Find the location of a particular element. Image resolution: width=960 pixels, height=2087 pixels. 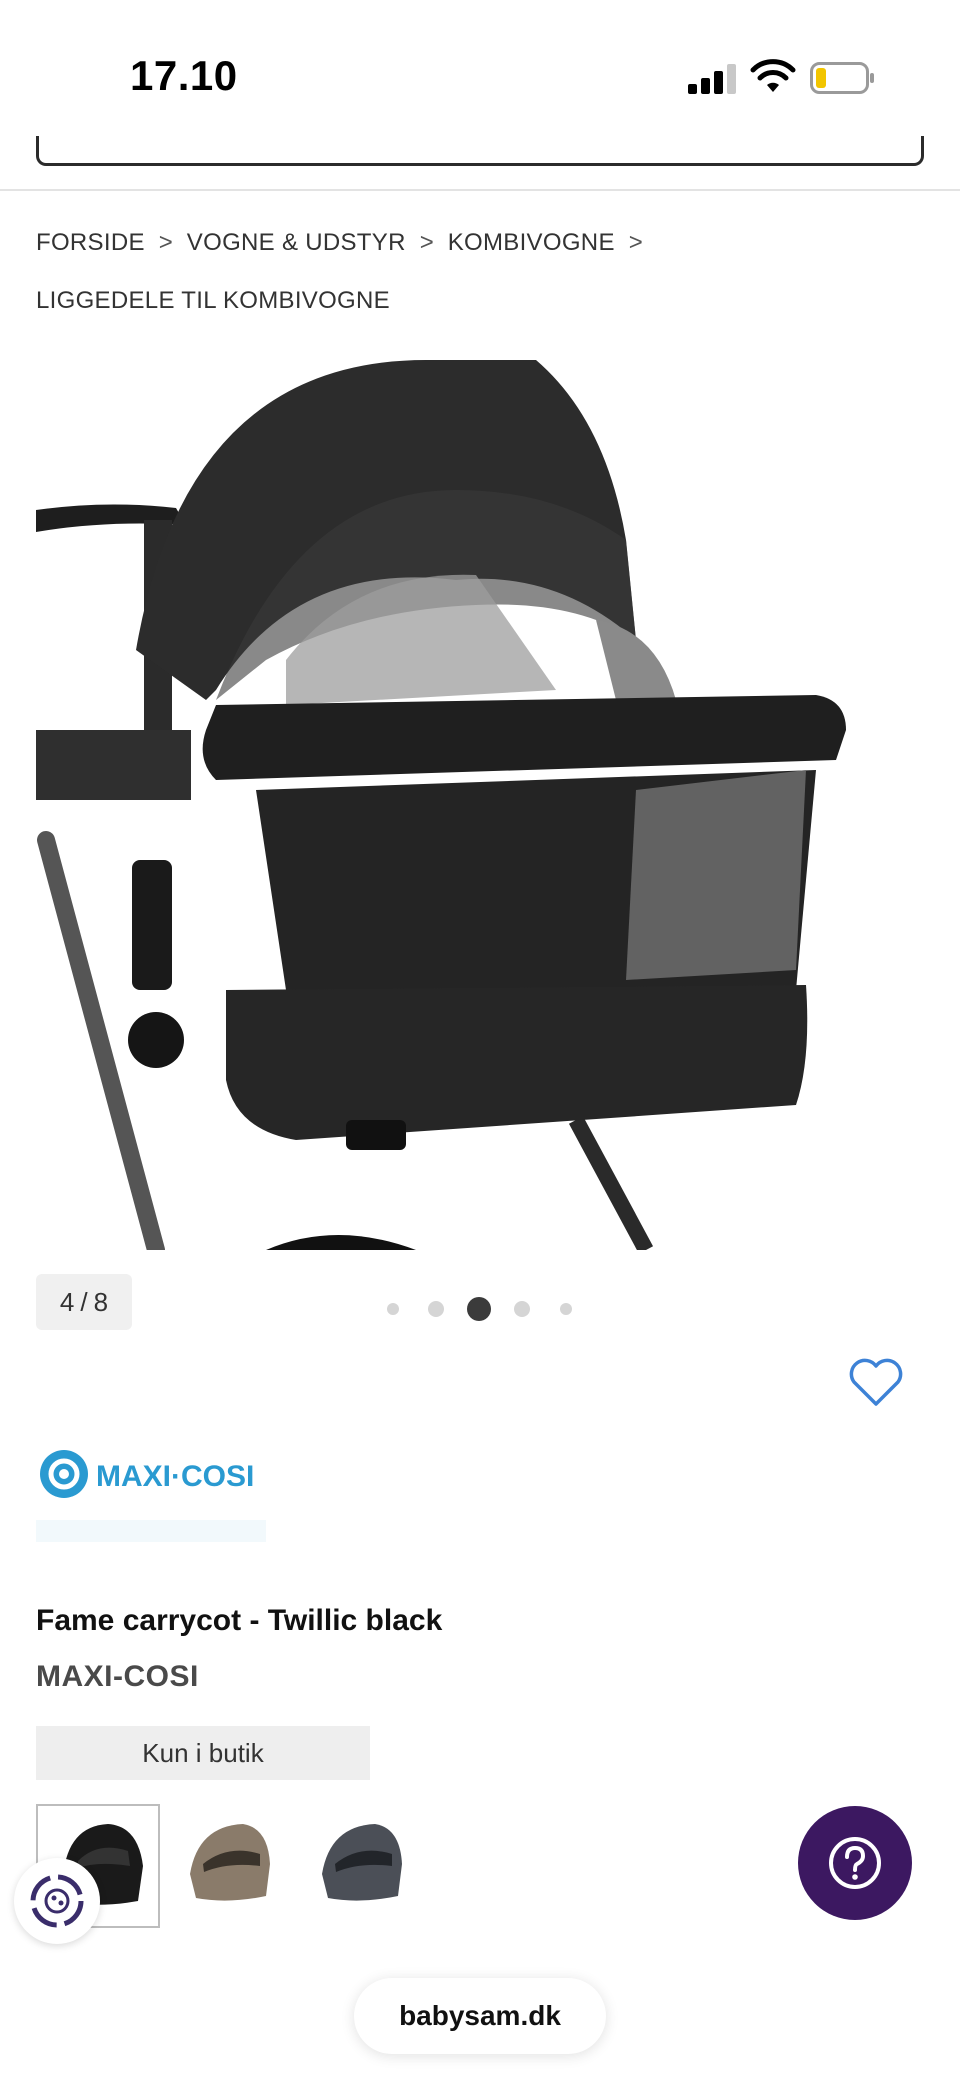

status-time: 17.10 is located at coordinates (184, 75).